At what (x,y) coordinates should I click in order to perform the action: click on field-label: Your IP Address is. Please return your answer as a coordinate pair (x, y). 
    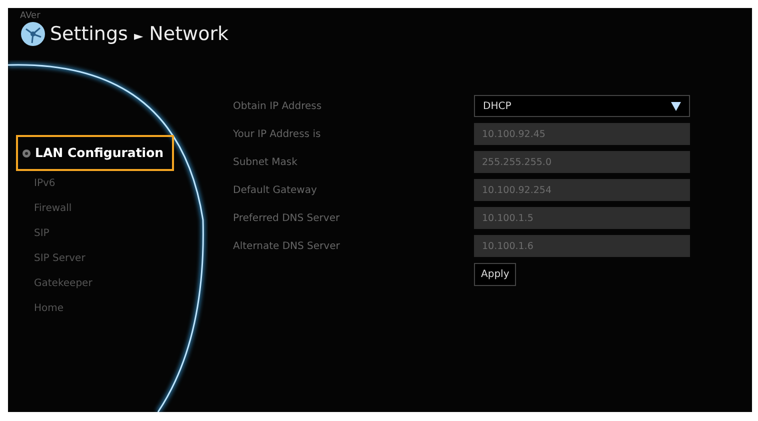
    Looking at the image, I should click on (277, 135).